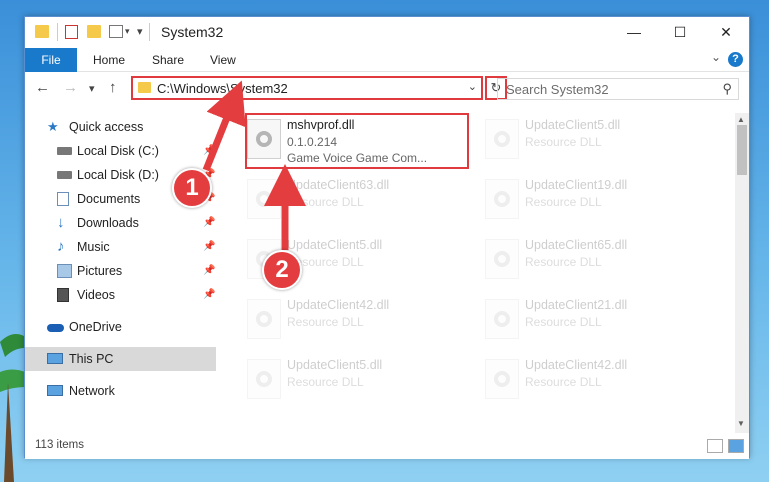  Describe the element at coordinates (254, 165) in the screenshot. I see `annotation-arrows` at that location.